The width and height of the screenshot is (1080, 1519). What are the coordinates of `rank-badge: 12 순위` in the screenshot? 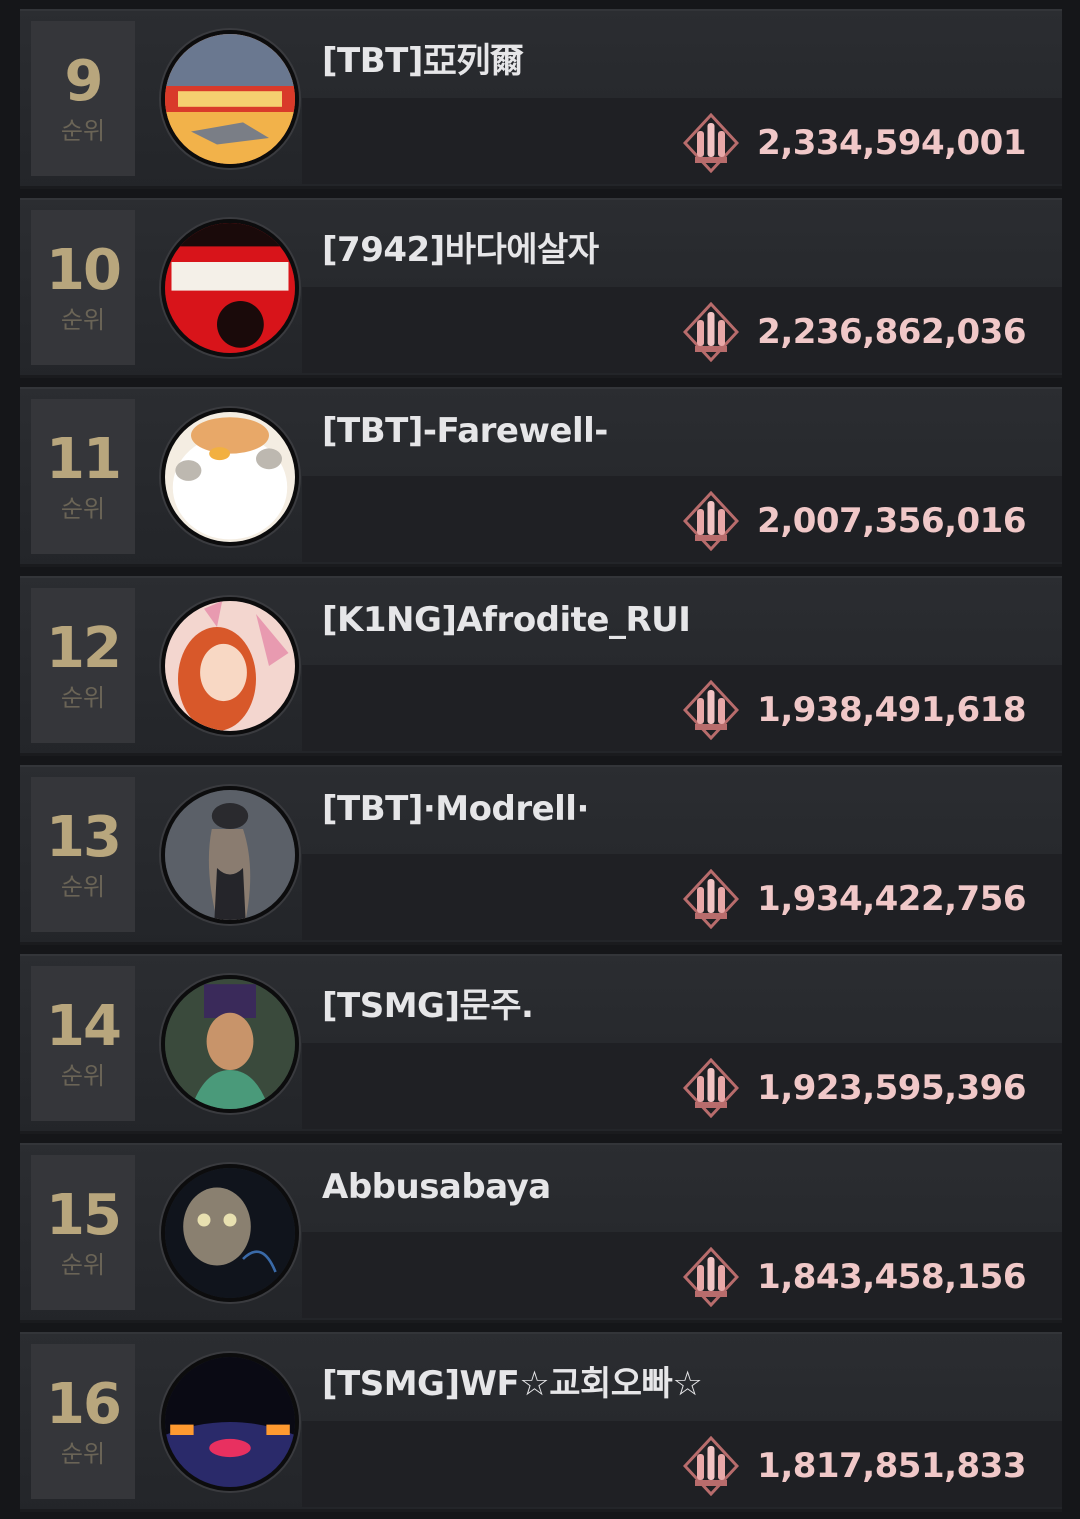 It's located at (83, 665).